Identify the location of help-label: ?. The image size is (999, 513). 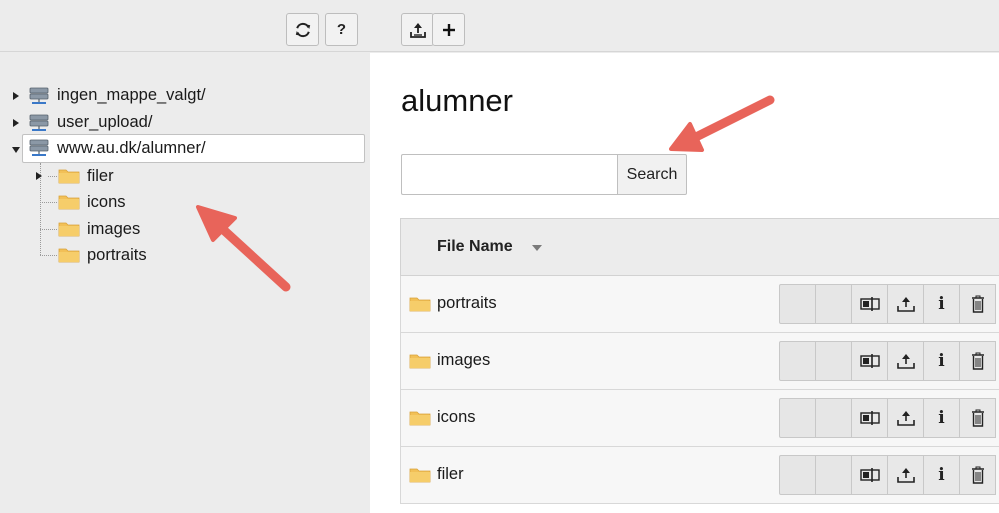
(341, 29).